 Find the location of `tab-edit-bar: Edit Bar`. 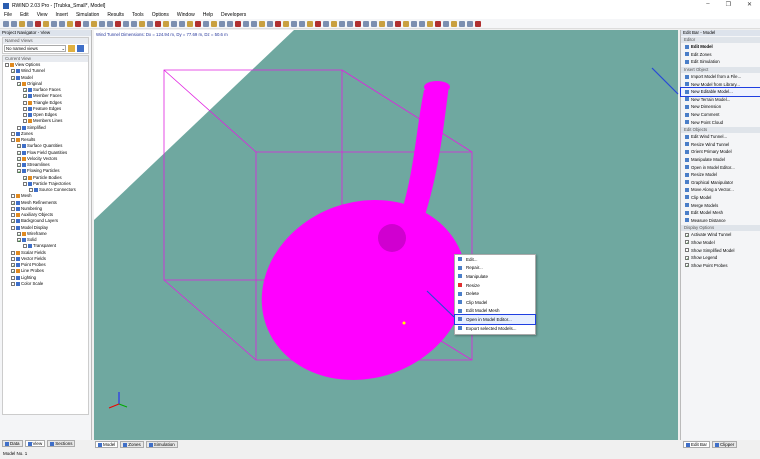

tab-edit-bar: Edit Bar is located at coordinates (697, 444).